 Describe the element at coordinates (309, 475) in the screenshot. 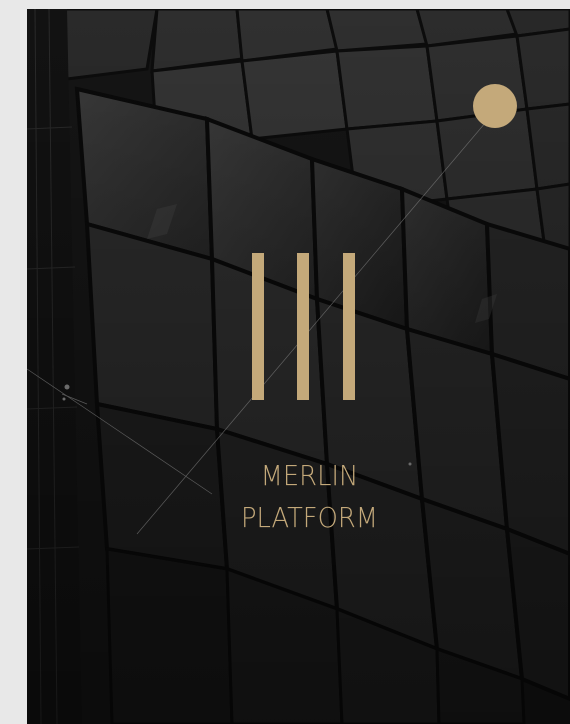

I see `brand-name-line1: MERLIN` at that location.